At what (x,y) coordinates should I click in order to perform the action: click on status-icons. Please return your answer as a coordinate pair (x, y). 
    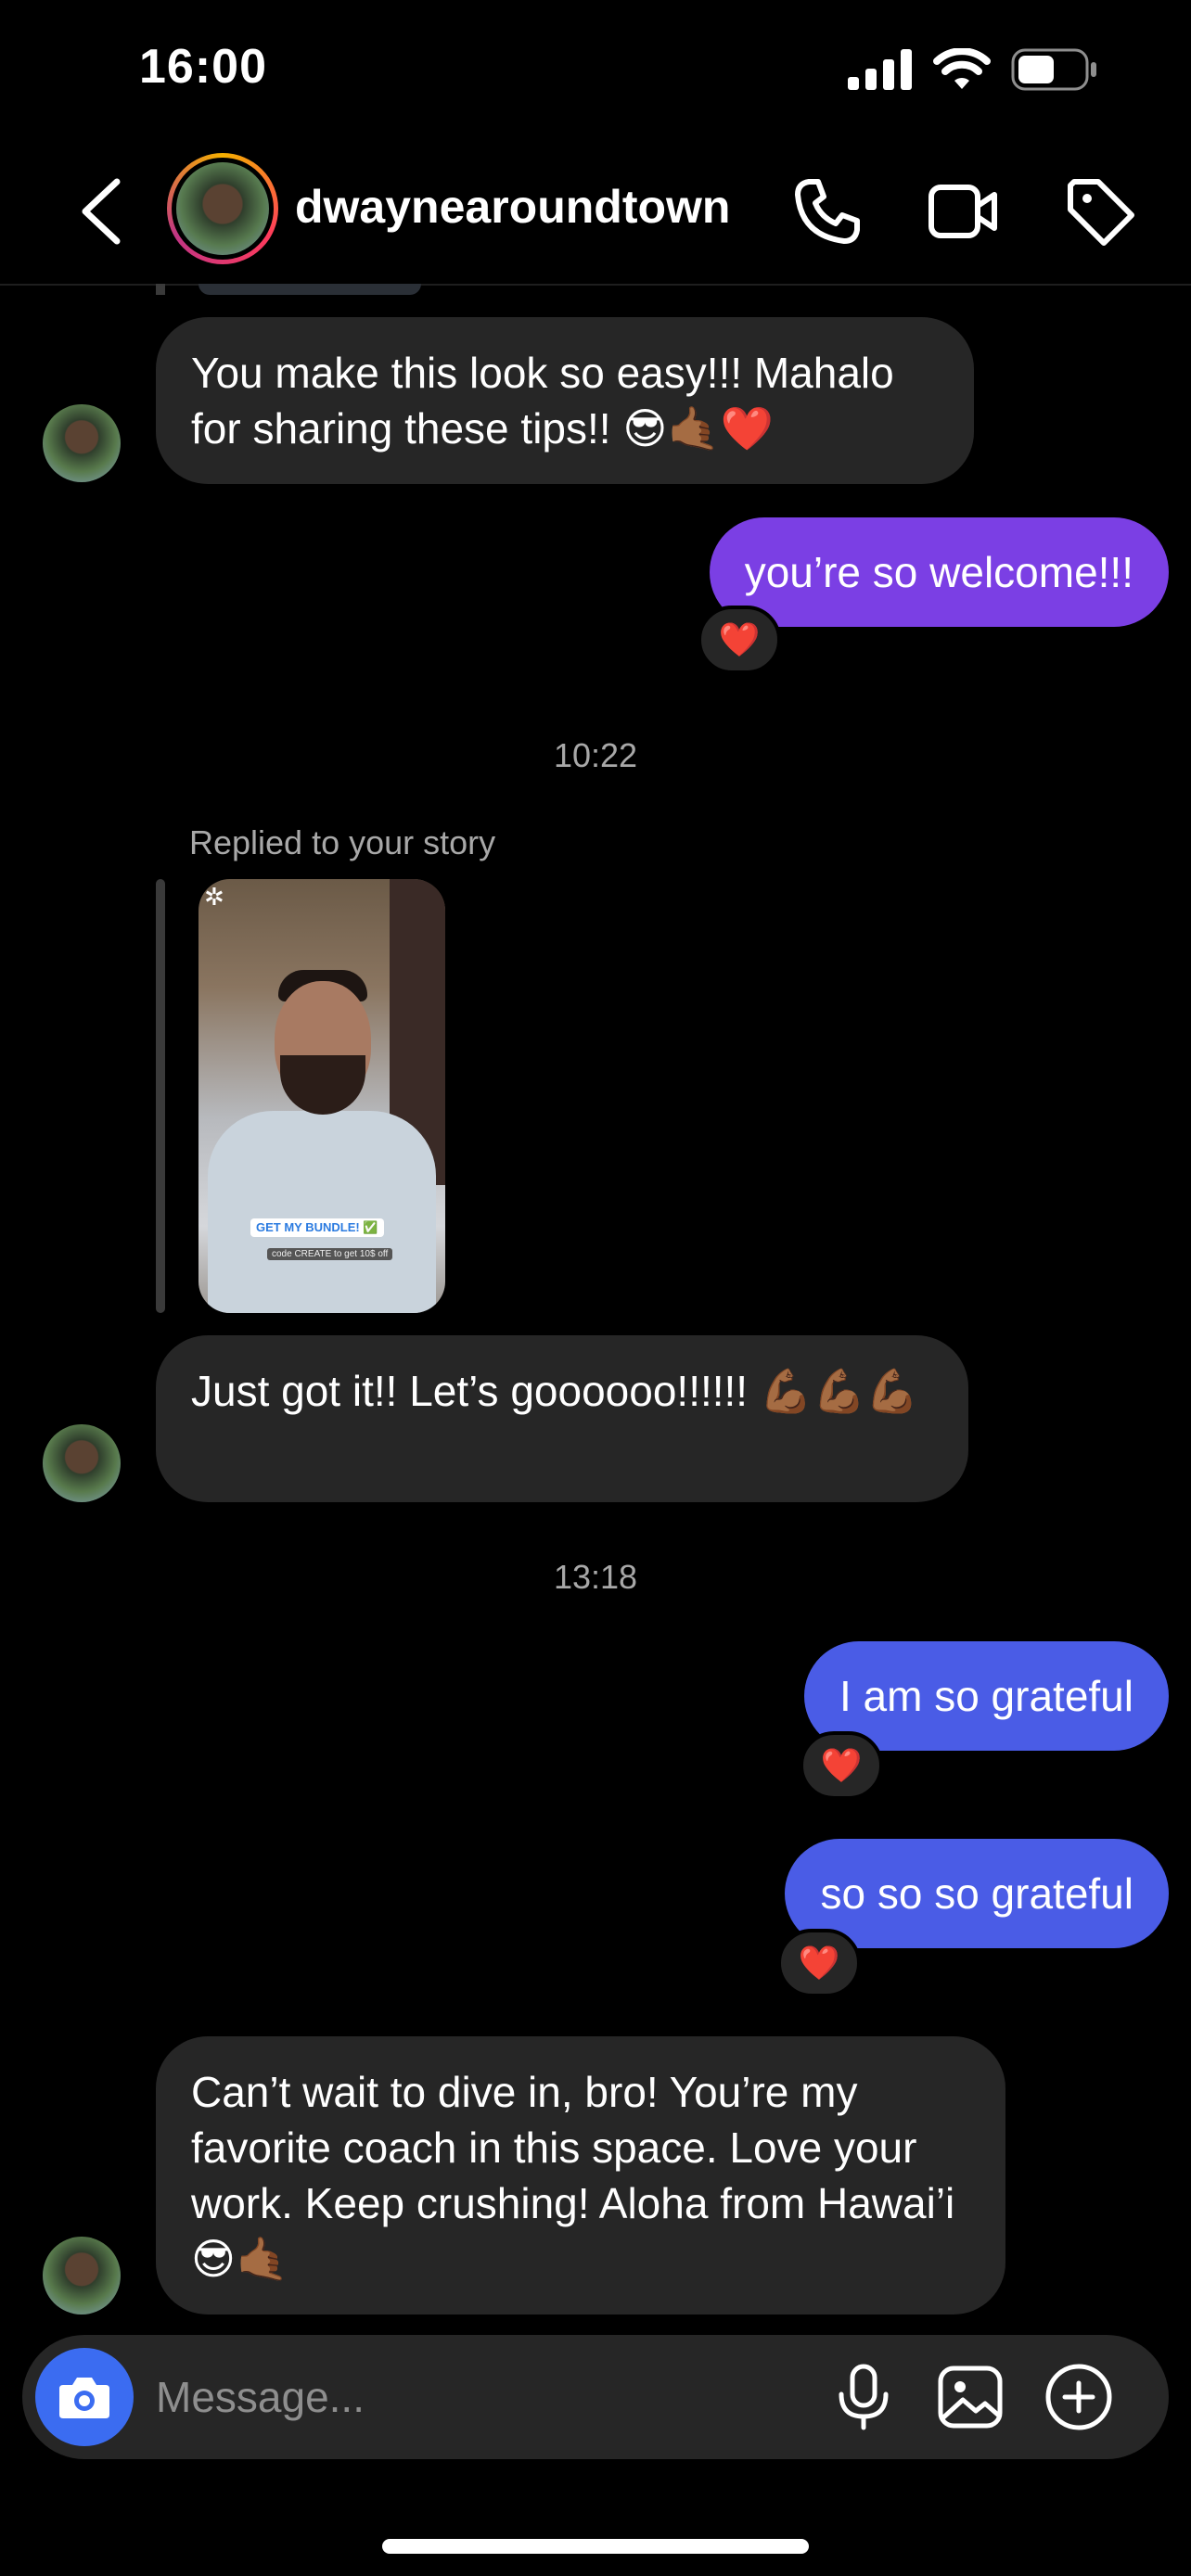
    Looking at the image, I should click on (973, 69).